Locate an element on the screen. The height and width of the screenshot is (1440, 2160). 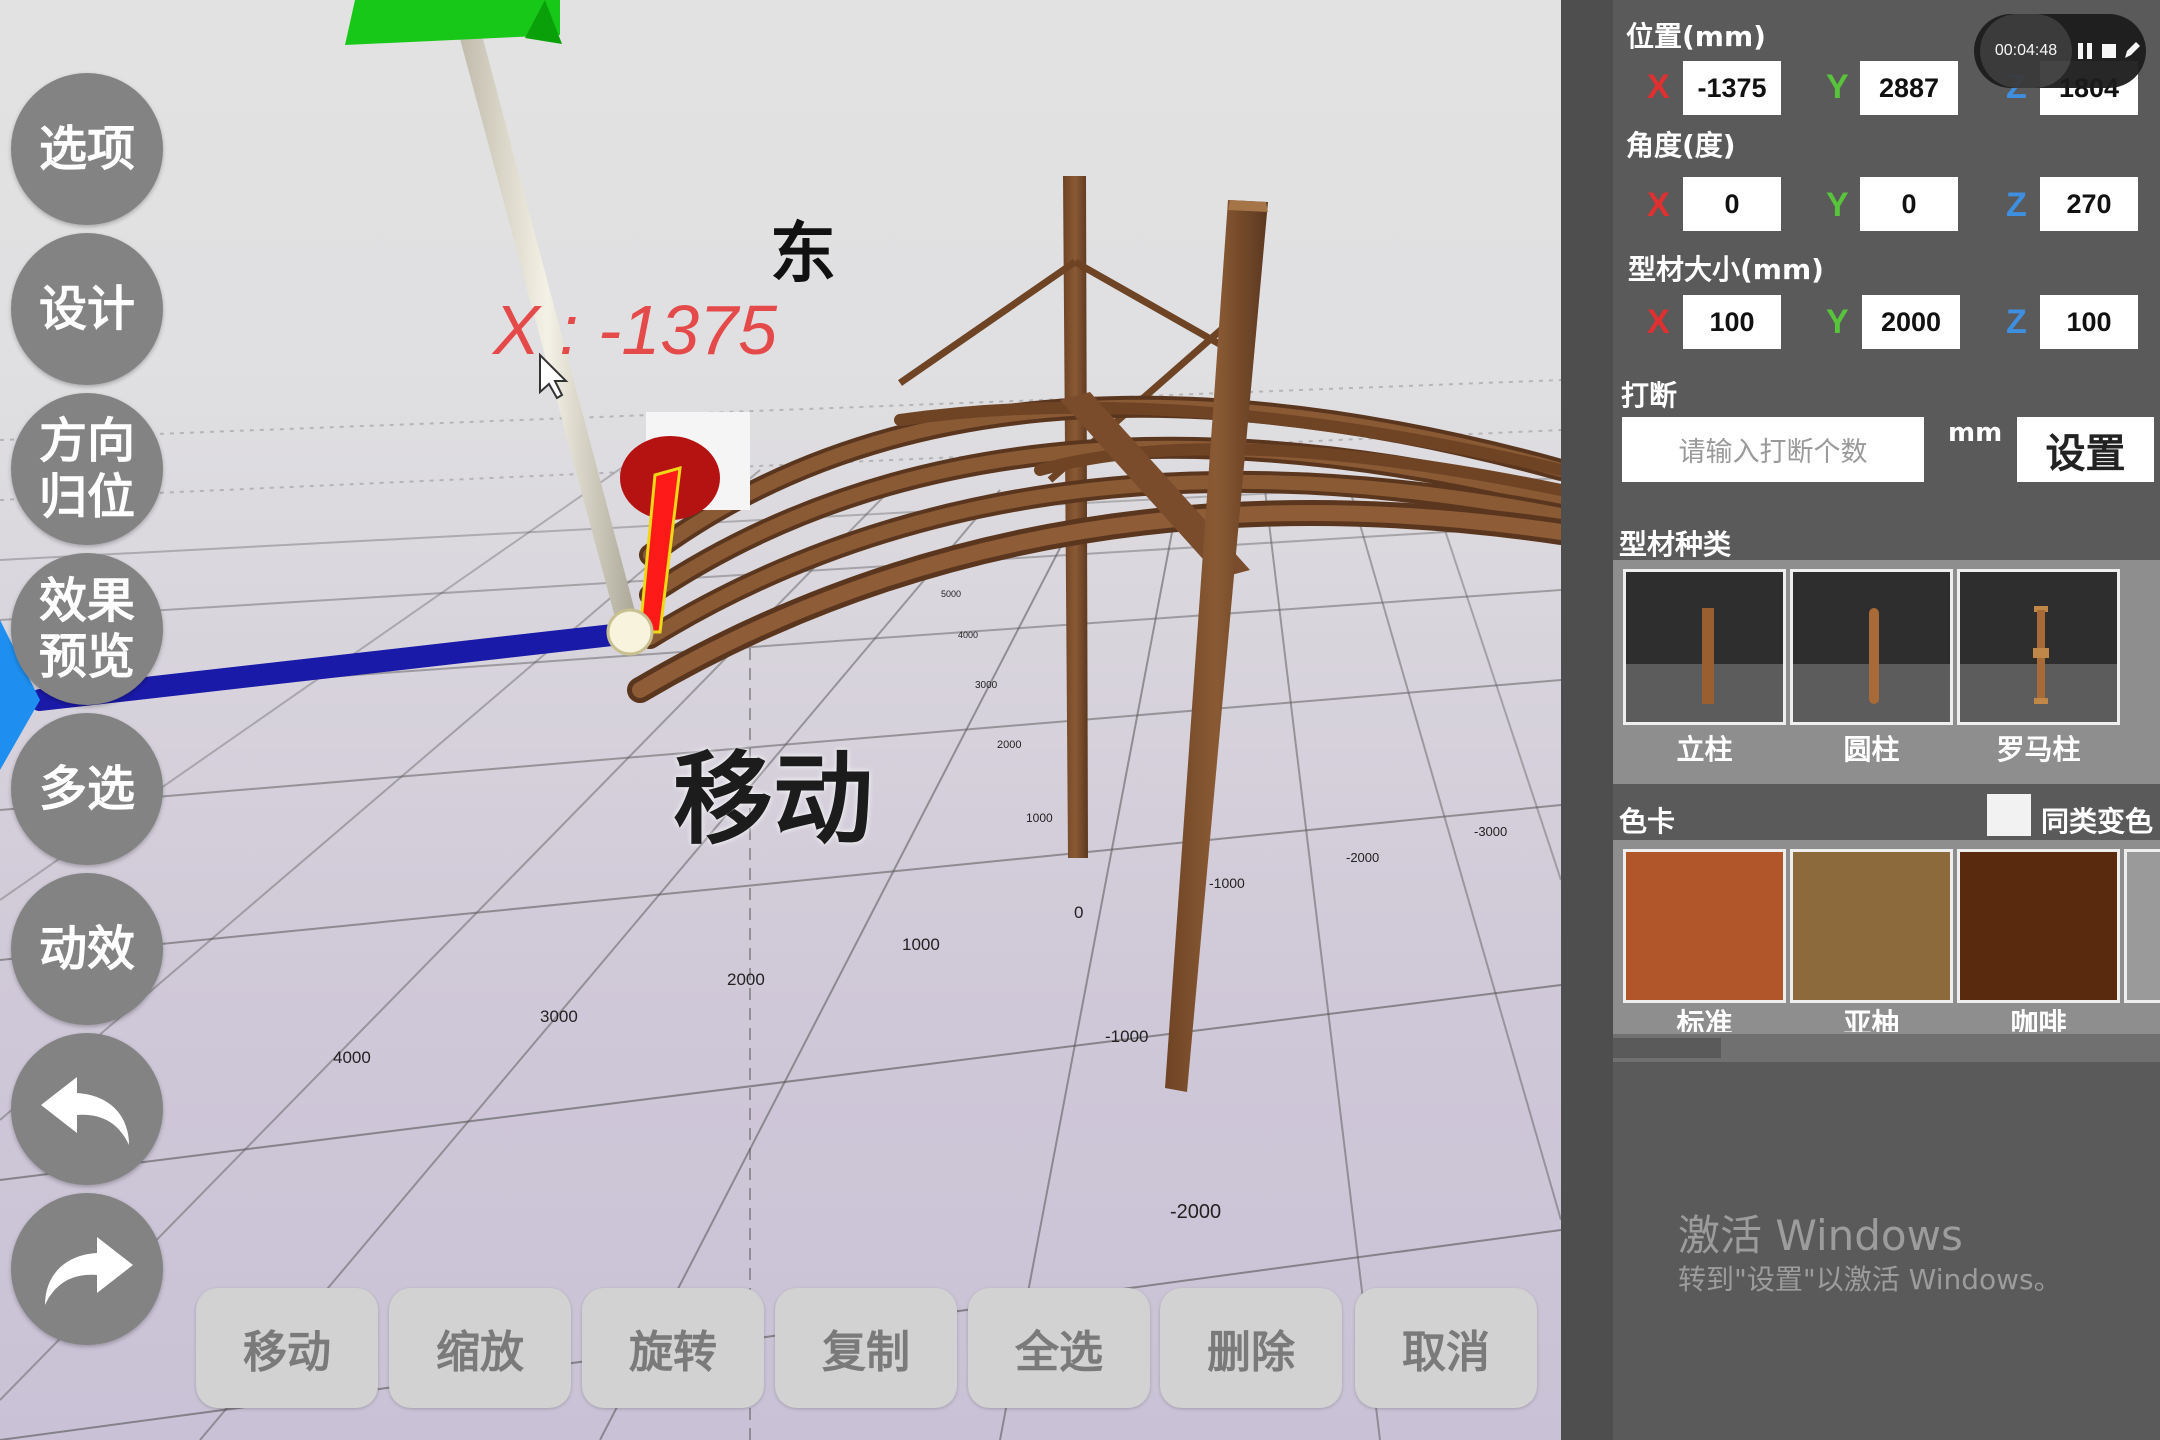
profile-card-standing-post is located at coordinates (1704, 647).